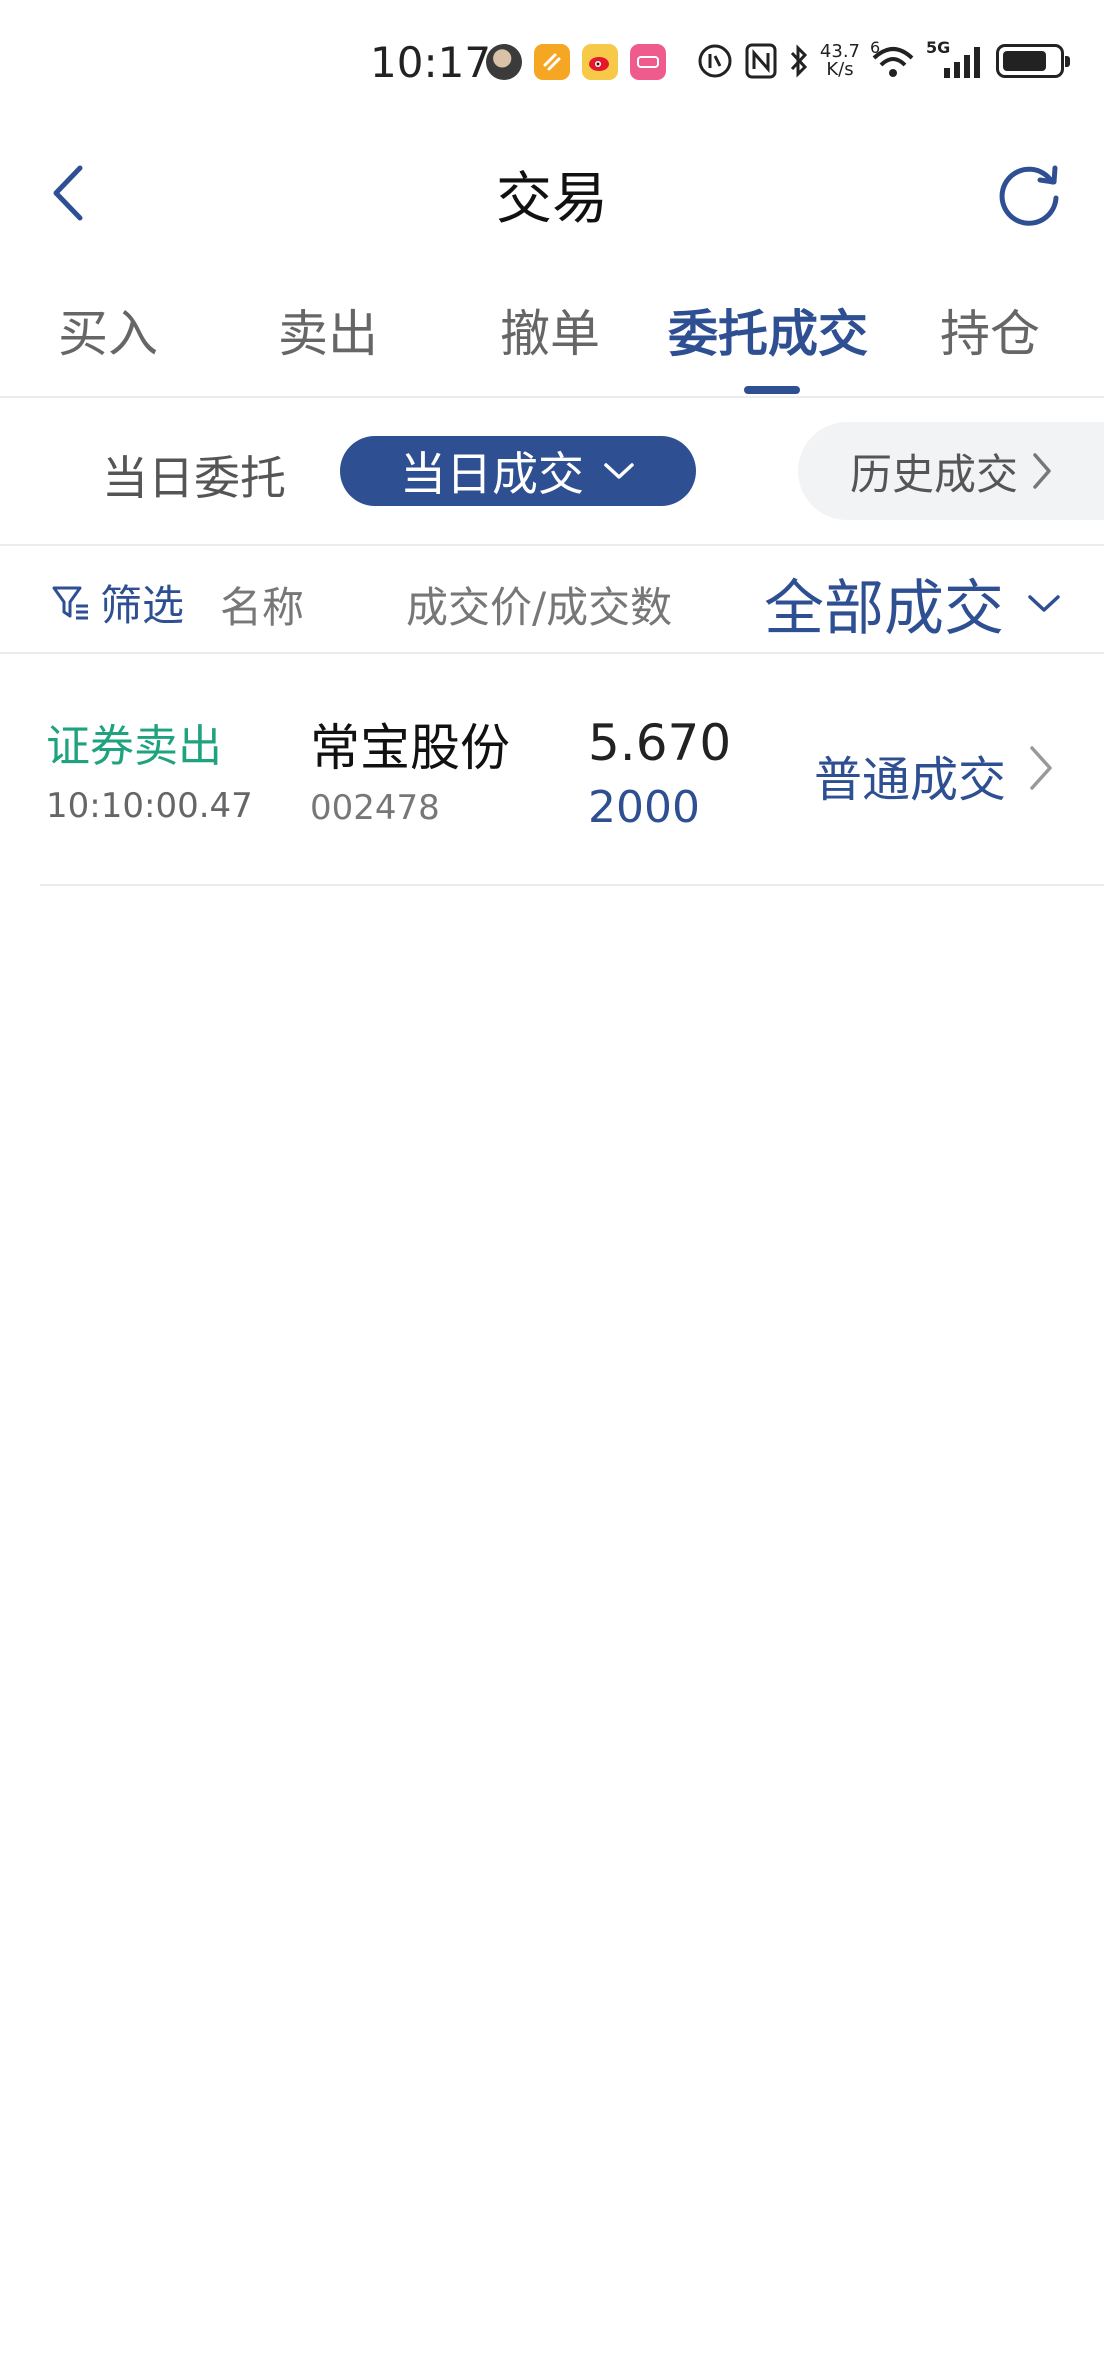  I want to click on system-icons: 43.7 K/s 6 5G, so click(883, 59).